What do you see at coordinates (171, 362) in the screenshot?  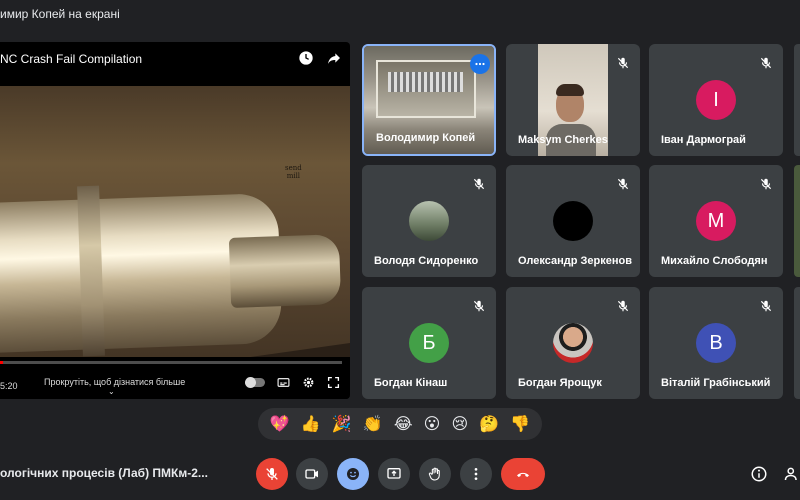 I see `progress-bar` at bounding box center [171, 362].